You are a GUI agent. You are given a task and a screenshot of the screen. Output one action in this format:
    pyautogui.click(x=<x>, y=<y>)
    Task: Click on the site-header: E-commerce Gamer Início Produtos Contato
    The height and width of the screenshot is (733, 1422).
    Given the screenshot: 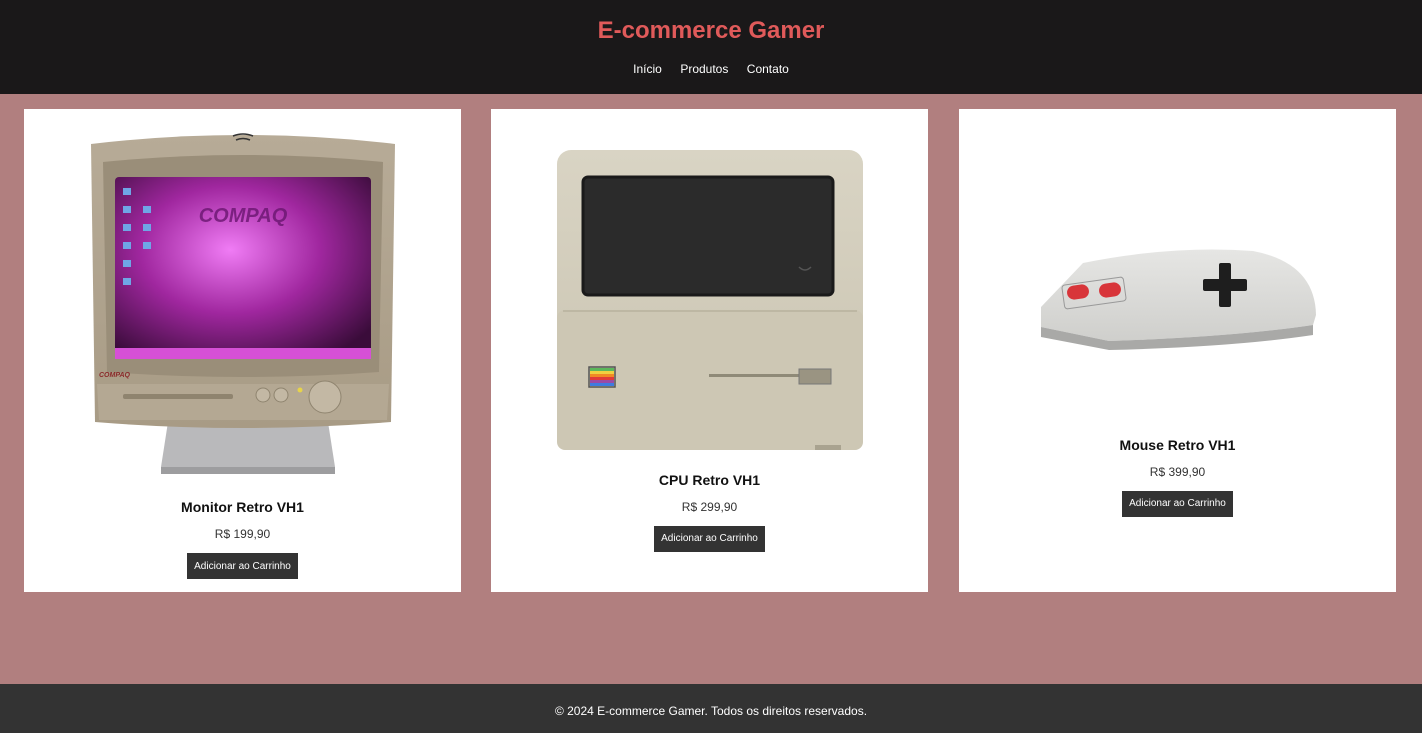 What is the action you would take?
    pyautogui.click(x=711, y=47)
    